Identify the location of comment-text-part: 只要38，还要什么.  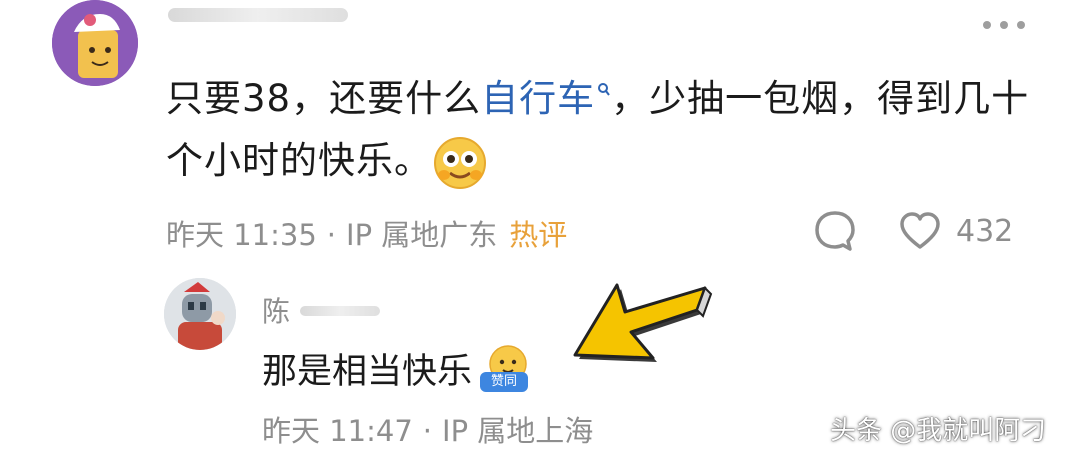
(324, 98).